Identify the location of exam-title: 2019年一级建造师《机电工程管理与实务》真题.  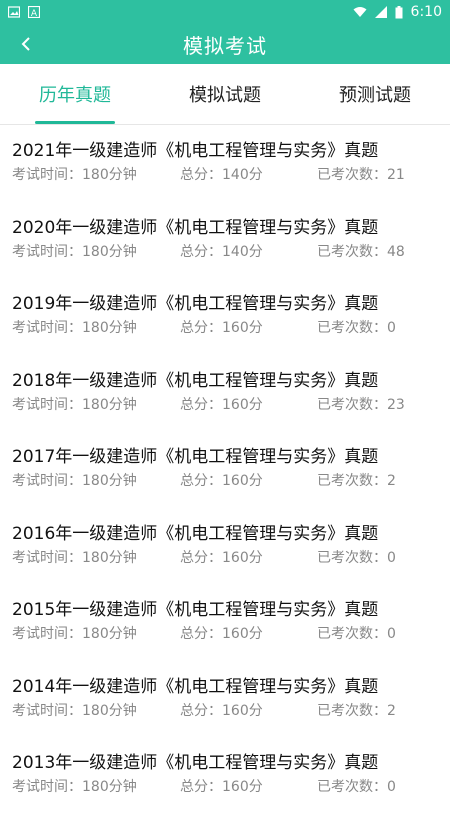
(195, 304).